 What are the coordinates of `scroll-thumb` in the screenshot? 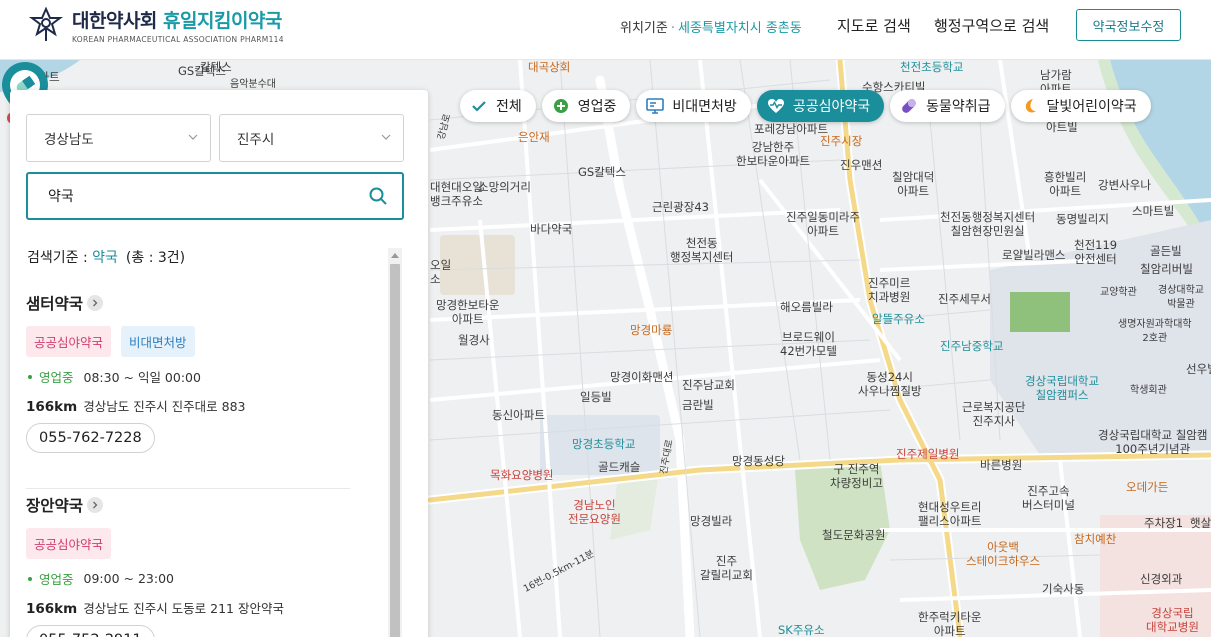 It's located at (395, 450).